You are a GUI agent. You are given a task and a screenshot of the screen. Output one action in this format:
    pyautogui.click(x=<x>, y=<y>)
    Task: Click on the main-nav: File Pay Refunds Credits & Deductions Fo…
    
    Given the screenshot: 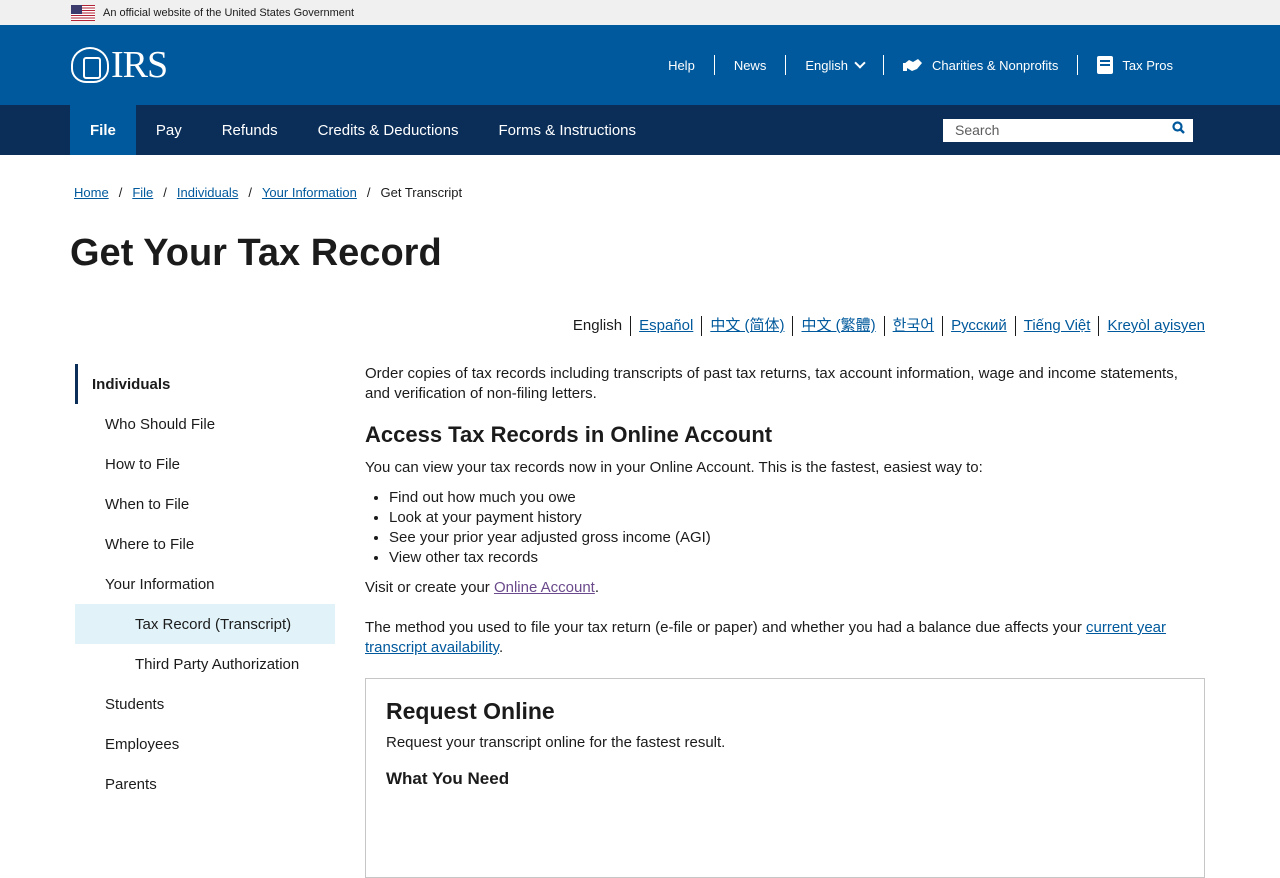 What is the action you would take?
    pyautogui.click(x=640, y=130)
    